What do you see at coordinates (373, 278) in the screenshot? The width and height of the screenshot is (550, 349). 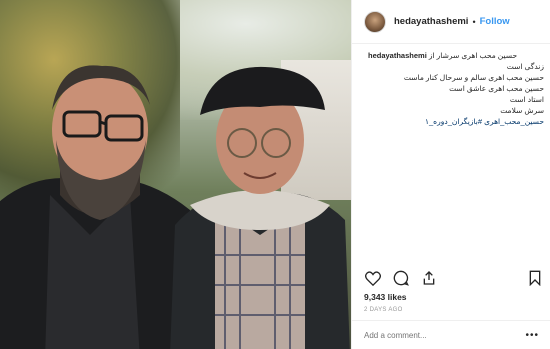 I see `heart-icon` at bounding box center [373, 278].